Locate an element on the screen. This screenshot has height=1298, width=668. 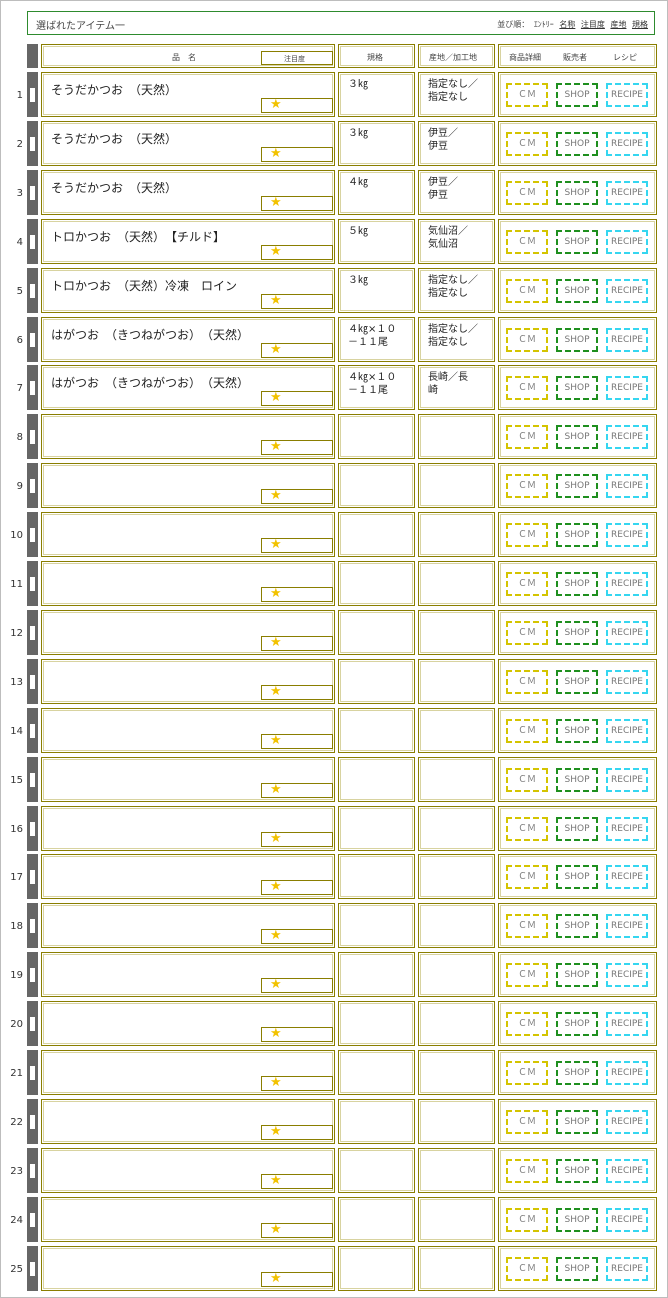
sort-by-origin-link: 産地 is located at coordinates (618, 24).